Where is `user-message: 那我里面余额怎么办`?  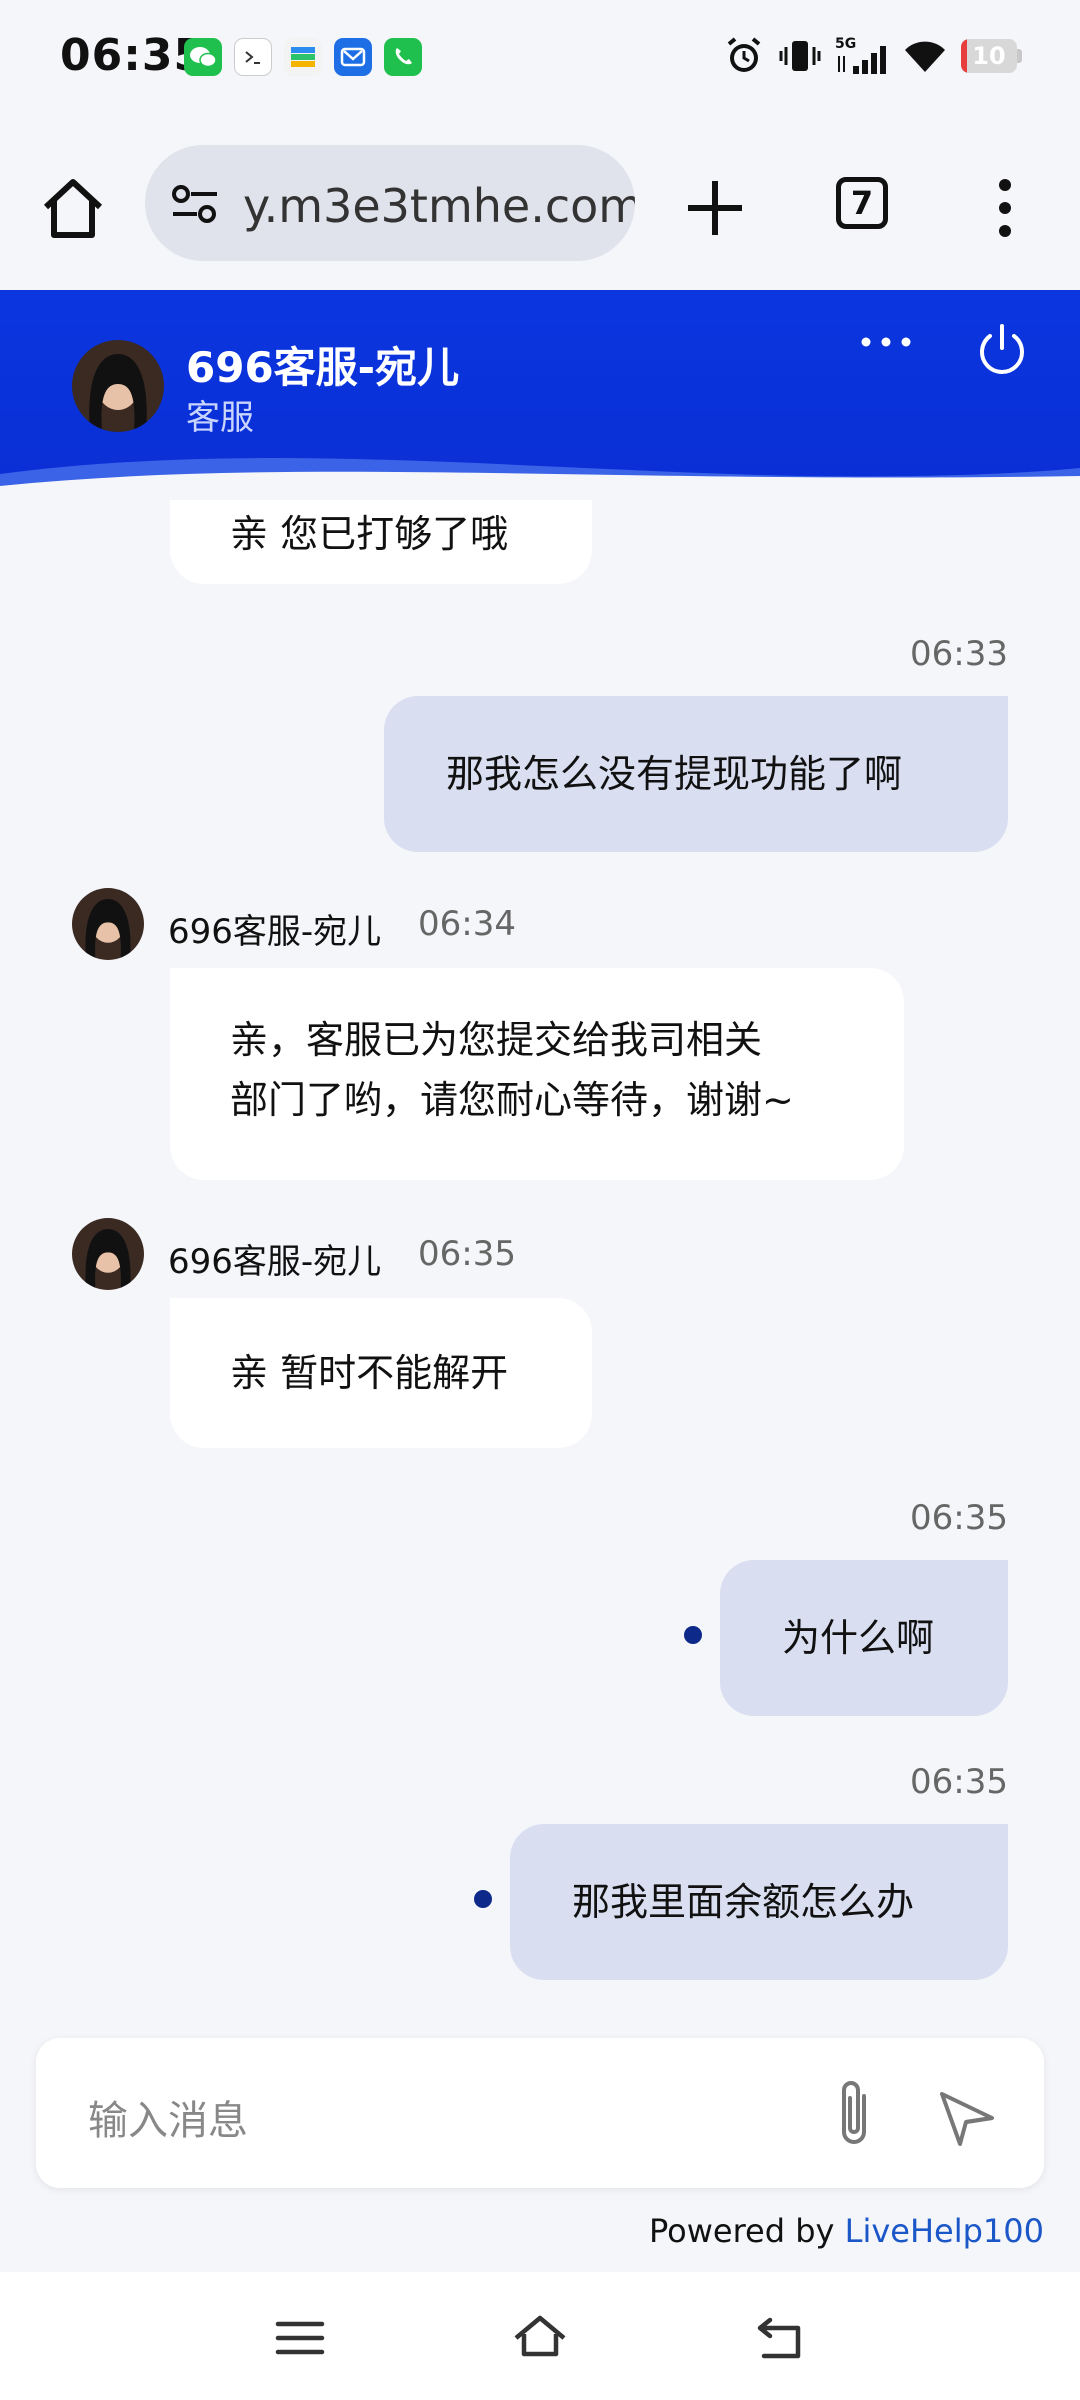 user-message: 那我里面余额怎么办 is located at coordinates (759, 1902).